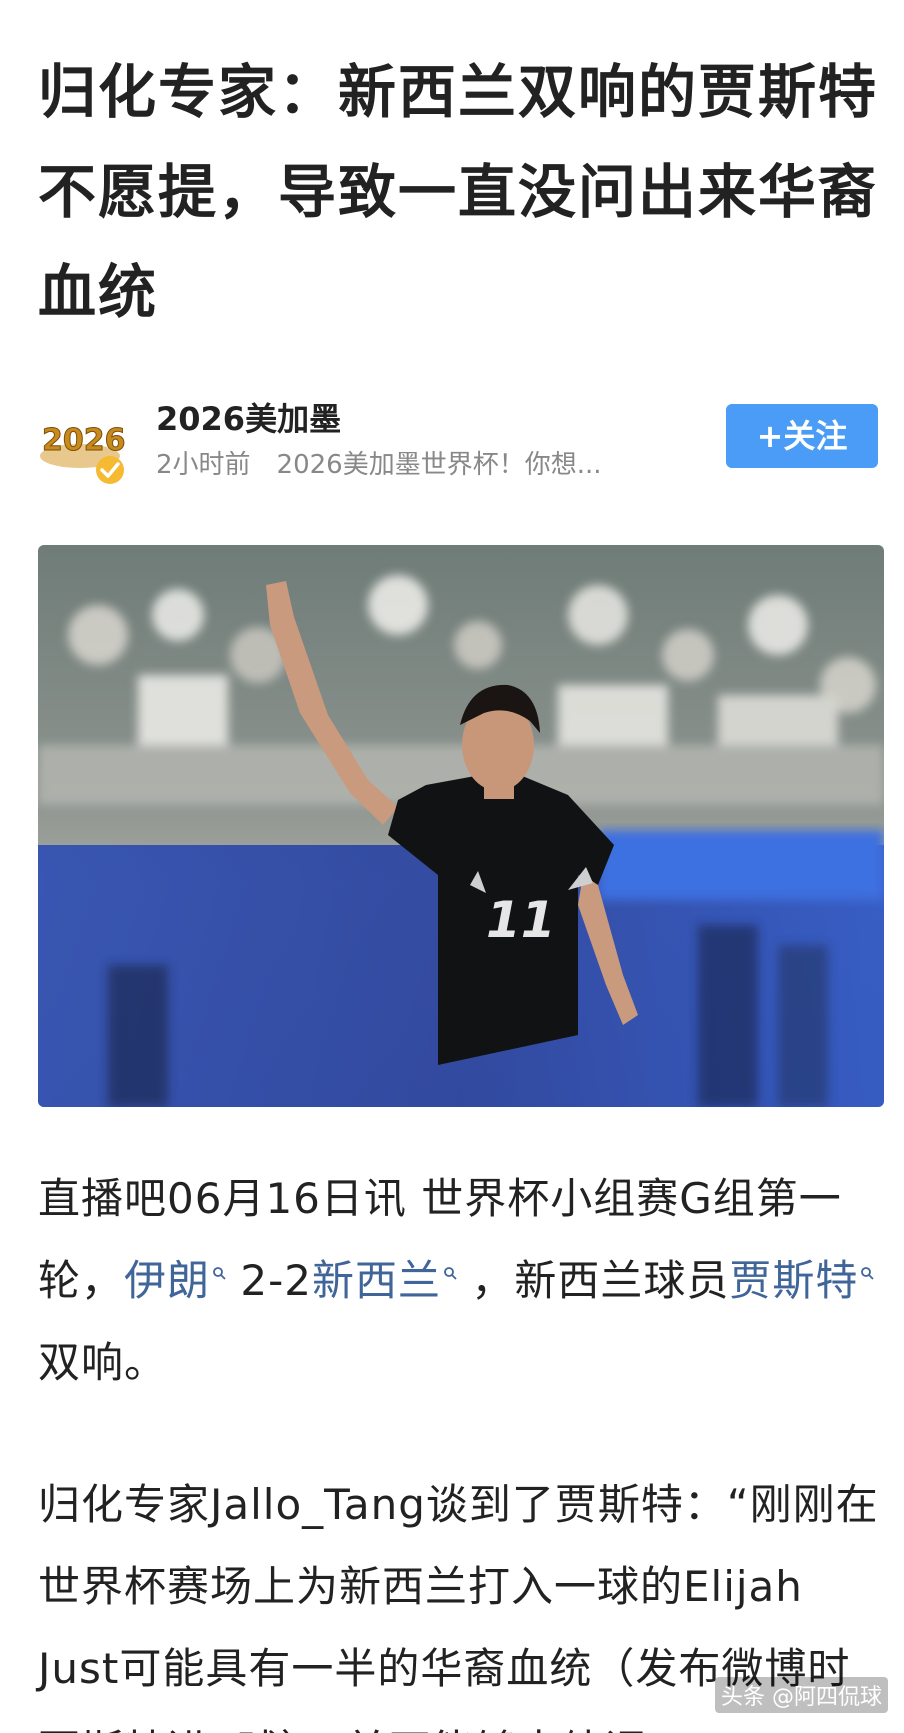  What do you see at coordinates (801, 1695) in the screenshot?
I see `watermark: 头条 @阿四侃球` at bounding box center [801, 1695].